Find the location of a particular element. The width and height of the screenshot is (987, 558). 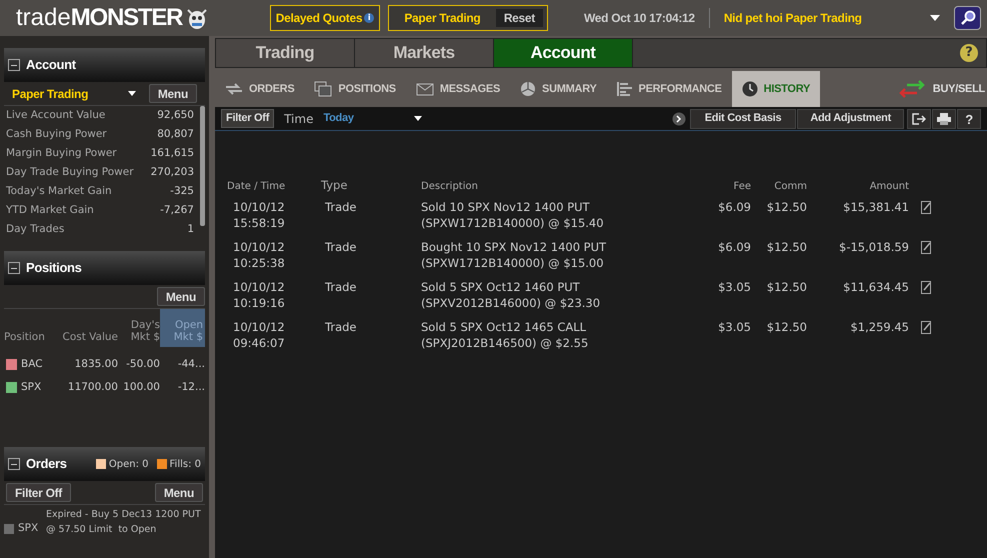

date-time-cell-text: 10/10/12 09:46:07 is located at coordinates (259, 335).